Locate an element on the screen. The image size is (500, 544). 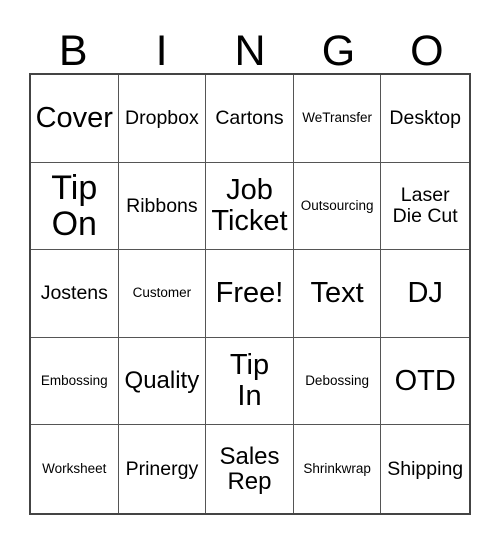
bingo-cell-label: Tip On is located at coordinates (74, 205).